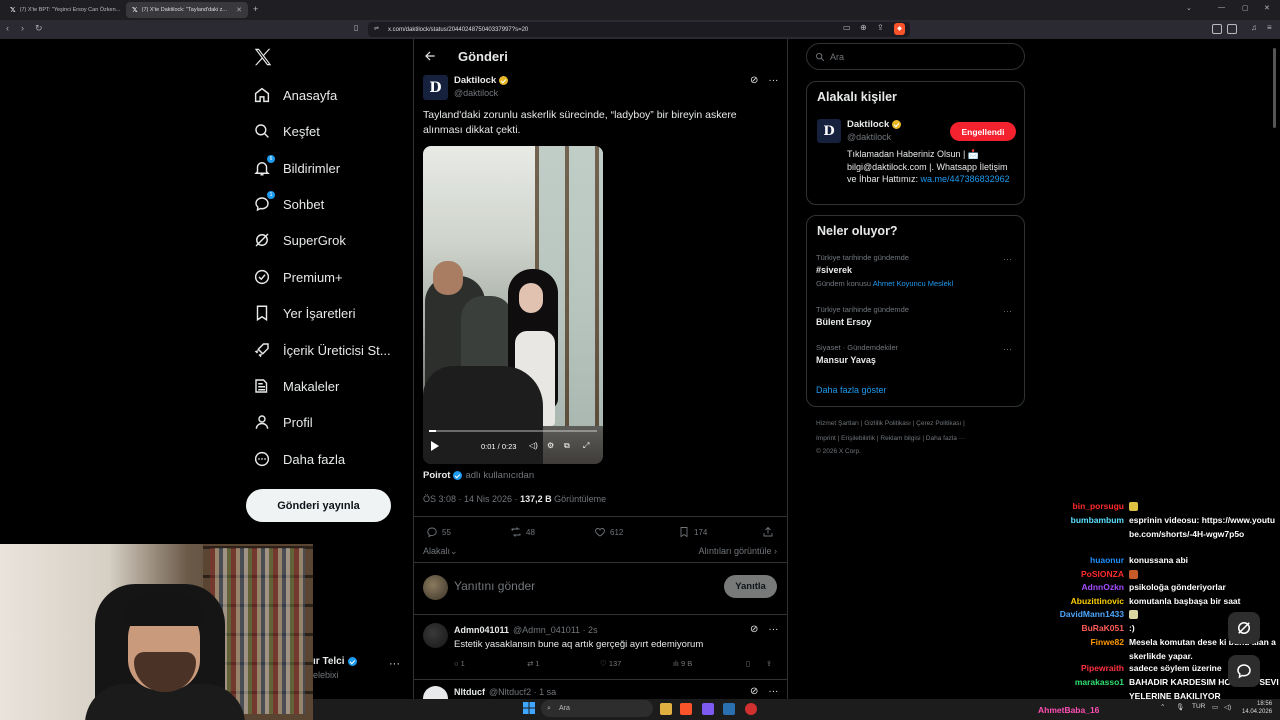 The width and height of the screenshot is (1280, 720). What do you see at coordinates (7, 28) in the screenshot?
I see `back-icon: ‹` at bounding box center [7, 28].